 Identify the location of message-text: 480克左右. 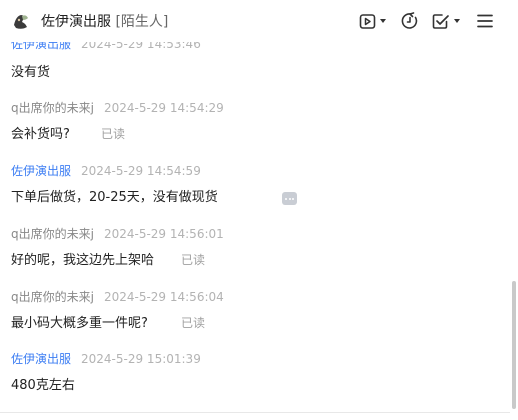
(43, 385).